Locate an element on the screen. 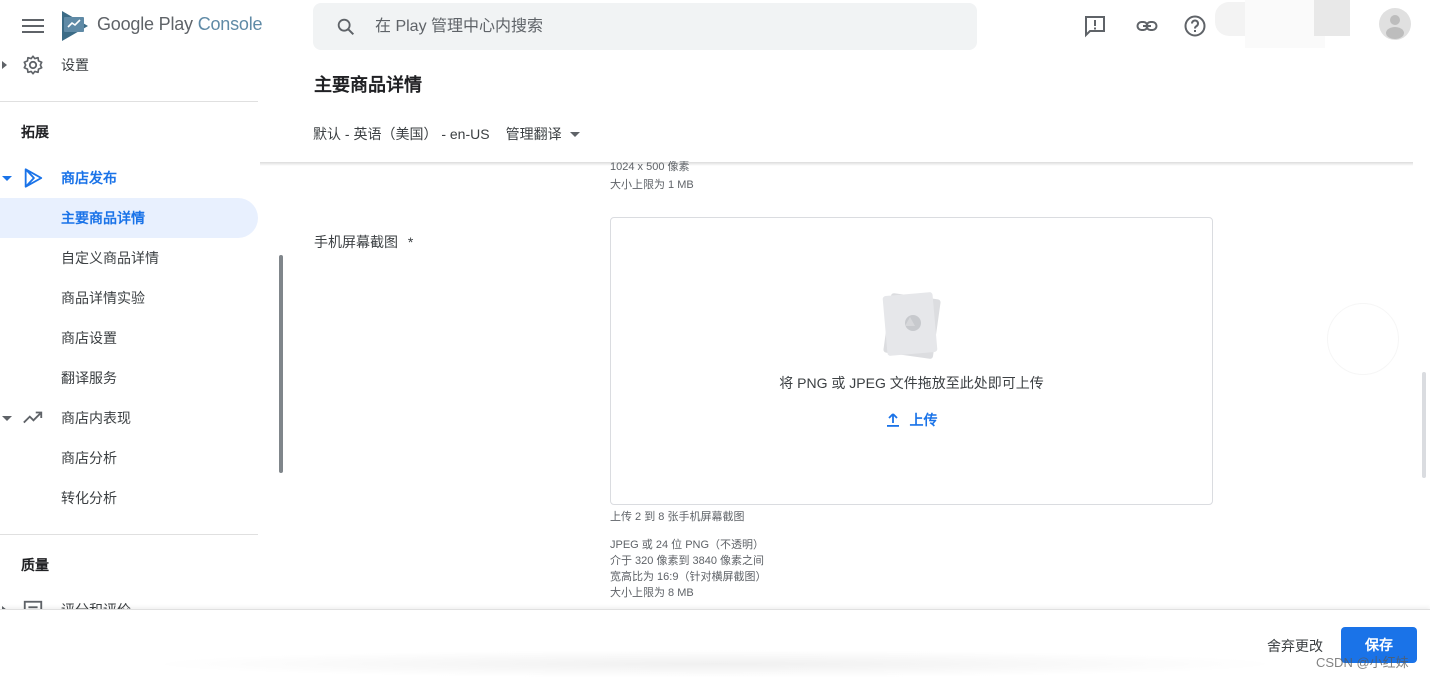 The height and width of the screenshot is (678, 1430). manage-translations-dropdown: 管理翻译 is located at coordinates (543, 134).